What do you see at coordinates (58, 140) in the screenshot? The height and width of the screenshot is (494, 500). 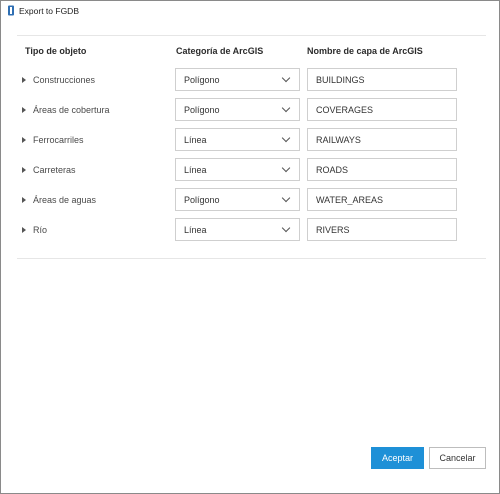 I see `object-type-text: Ferrocarriles` at bounding box center [58, 140].